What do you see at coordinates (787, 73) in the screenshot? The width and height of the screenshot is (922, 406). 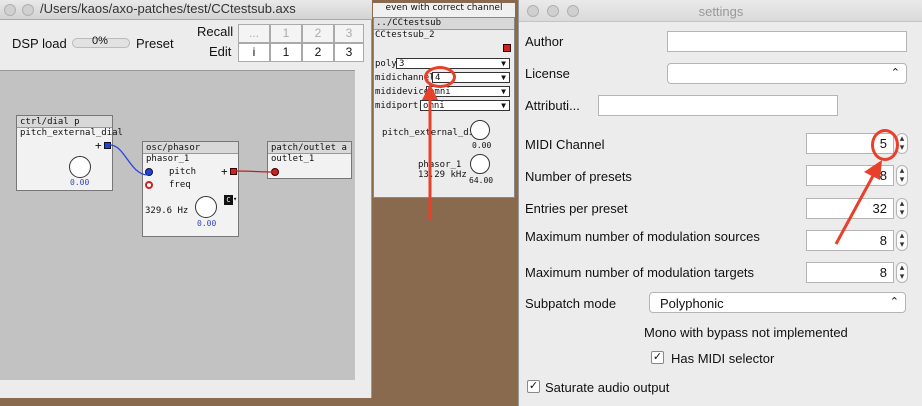 I see `license-select: ⌃` at bounding box center [787, 73].